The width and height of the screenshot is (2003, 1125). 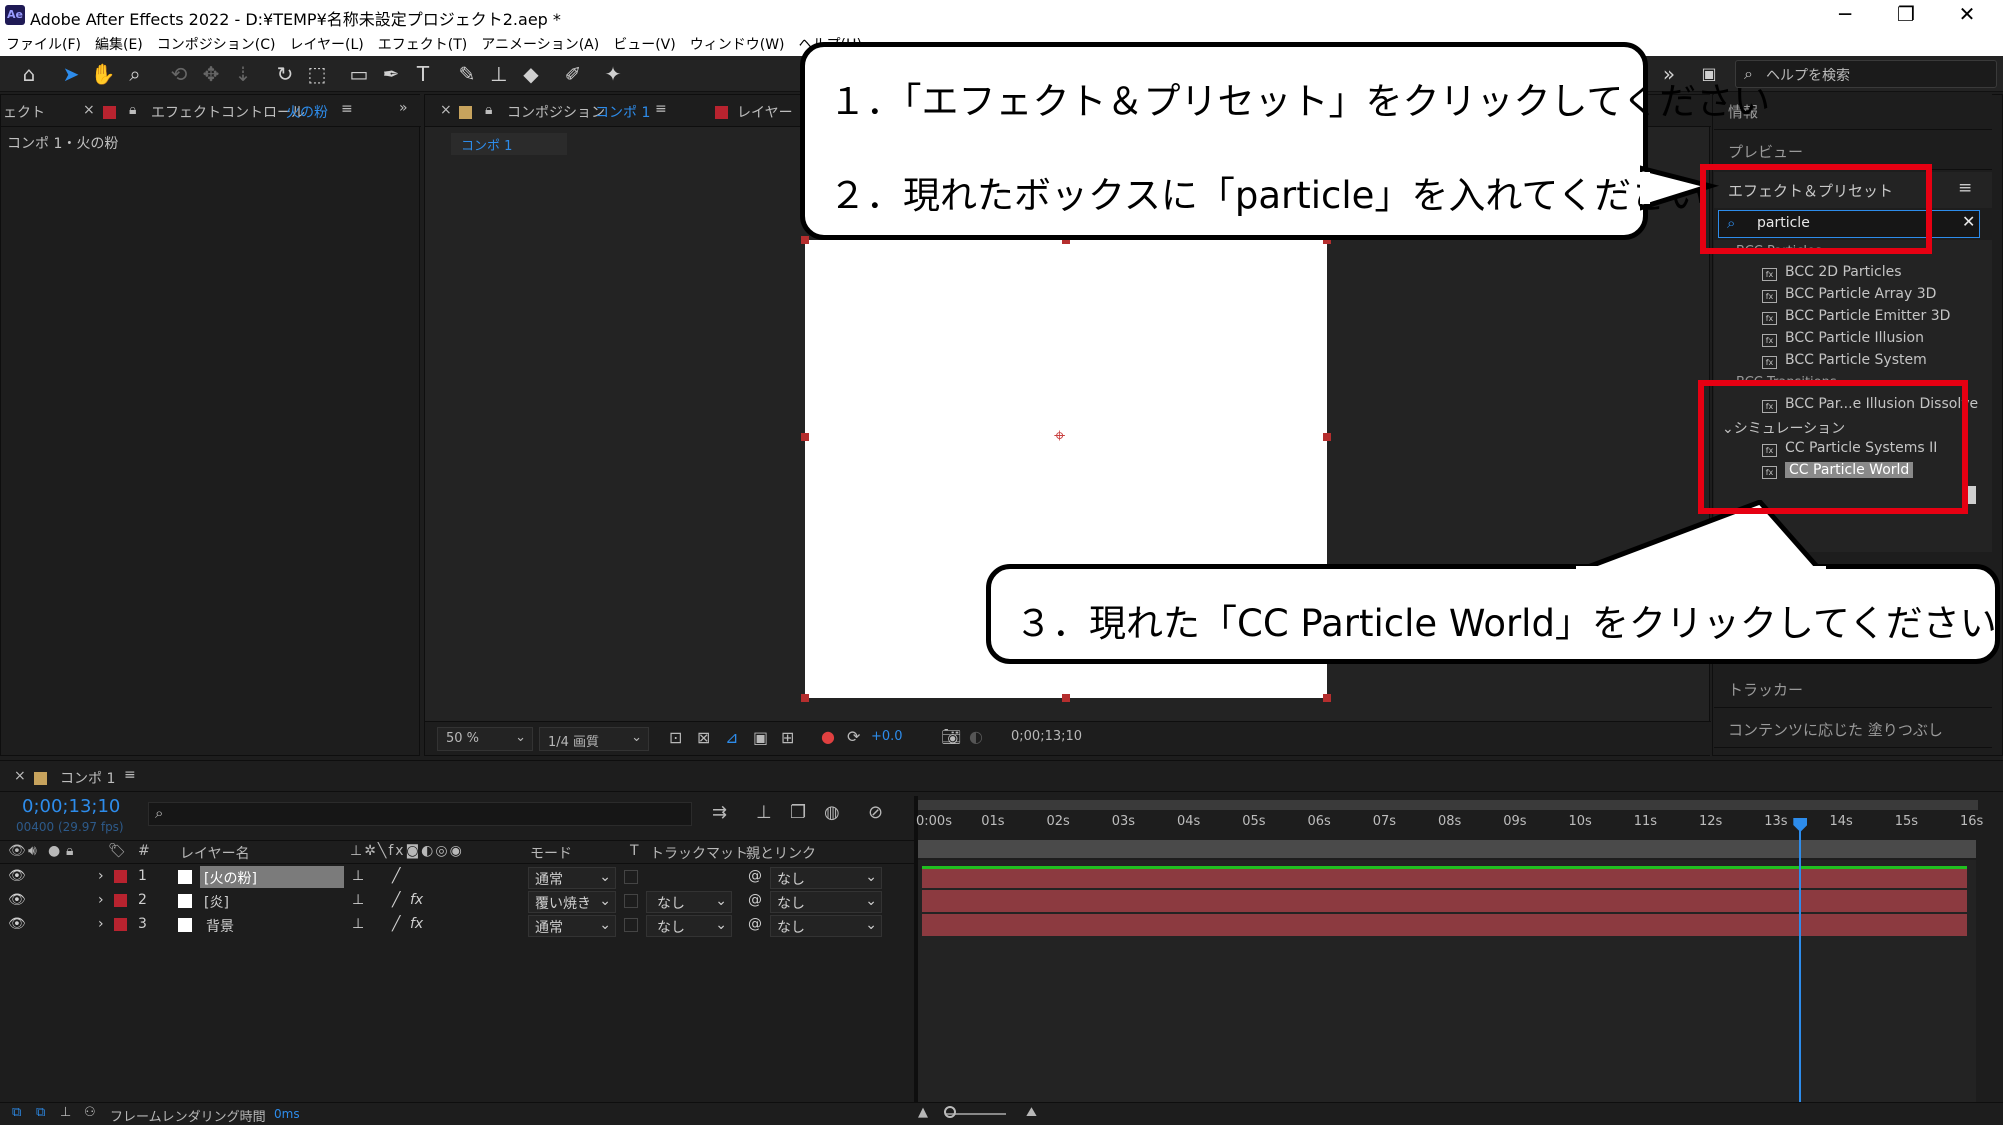 I want to click on effect-item: fx BCC 2D Particles, so click(x=1832, y=272).